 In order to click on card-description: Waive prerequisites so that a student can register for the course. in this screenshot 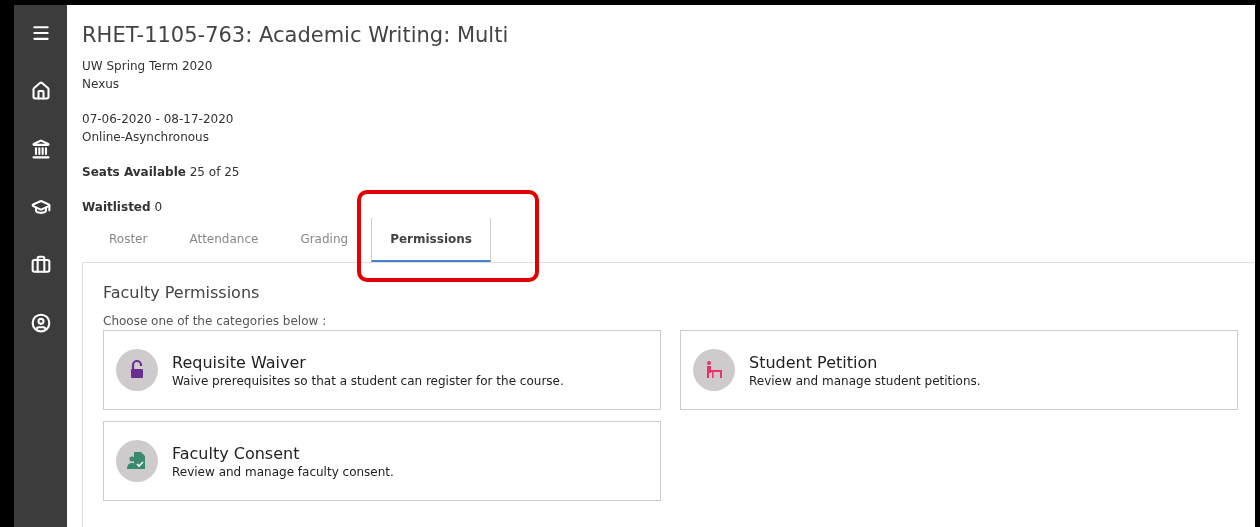, I will do `click(368, 380)`.